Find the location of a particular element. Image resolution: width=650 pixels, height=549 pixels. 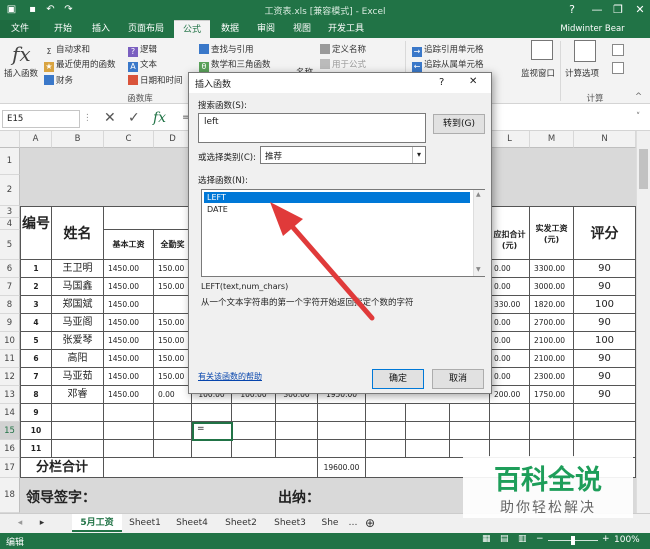

category-select: 推荐 ▾ is located at coordinates (343, 155).